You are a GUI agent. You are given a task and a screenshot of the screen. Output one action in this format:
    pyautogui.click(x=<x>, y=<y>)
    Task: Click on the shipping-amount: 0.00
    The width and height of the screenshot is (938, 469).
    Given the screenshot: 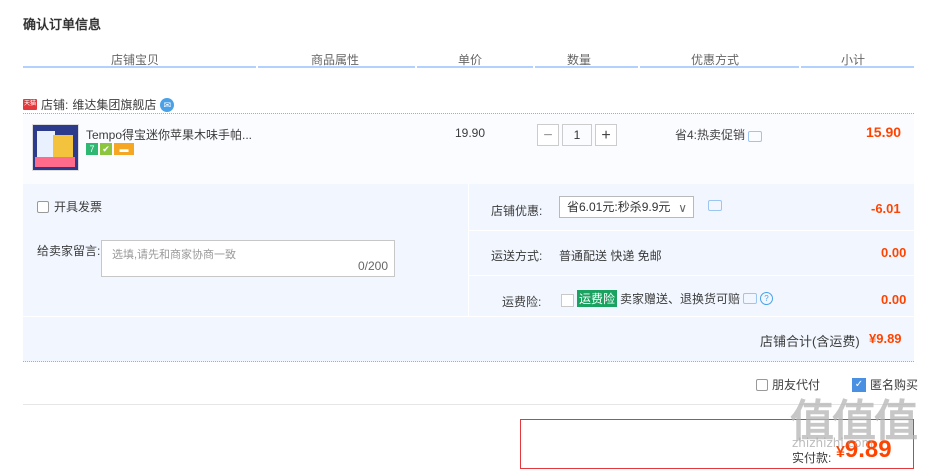 What is the action you would take?
    pyautogui.click(x=894, y=252)
    